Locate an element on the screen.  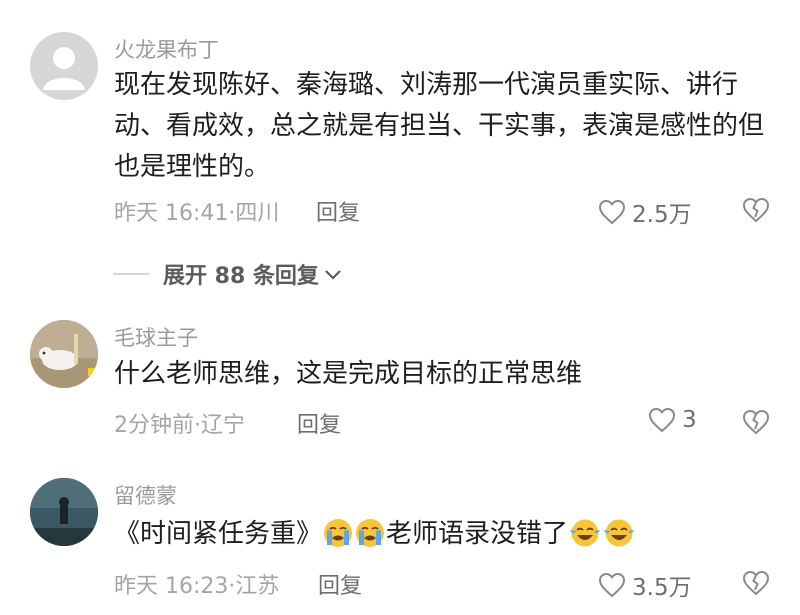
default-avatar-icon is located at coordinates (64, 68).